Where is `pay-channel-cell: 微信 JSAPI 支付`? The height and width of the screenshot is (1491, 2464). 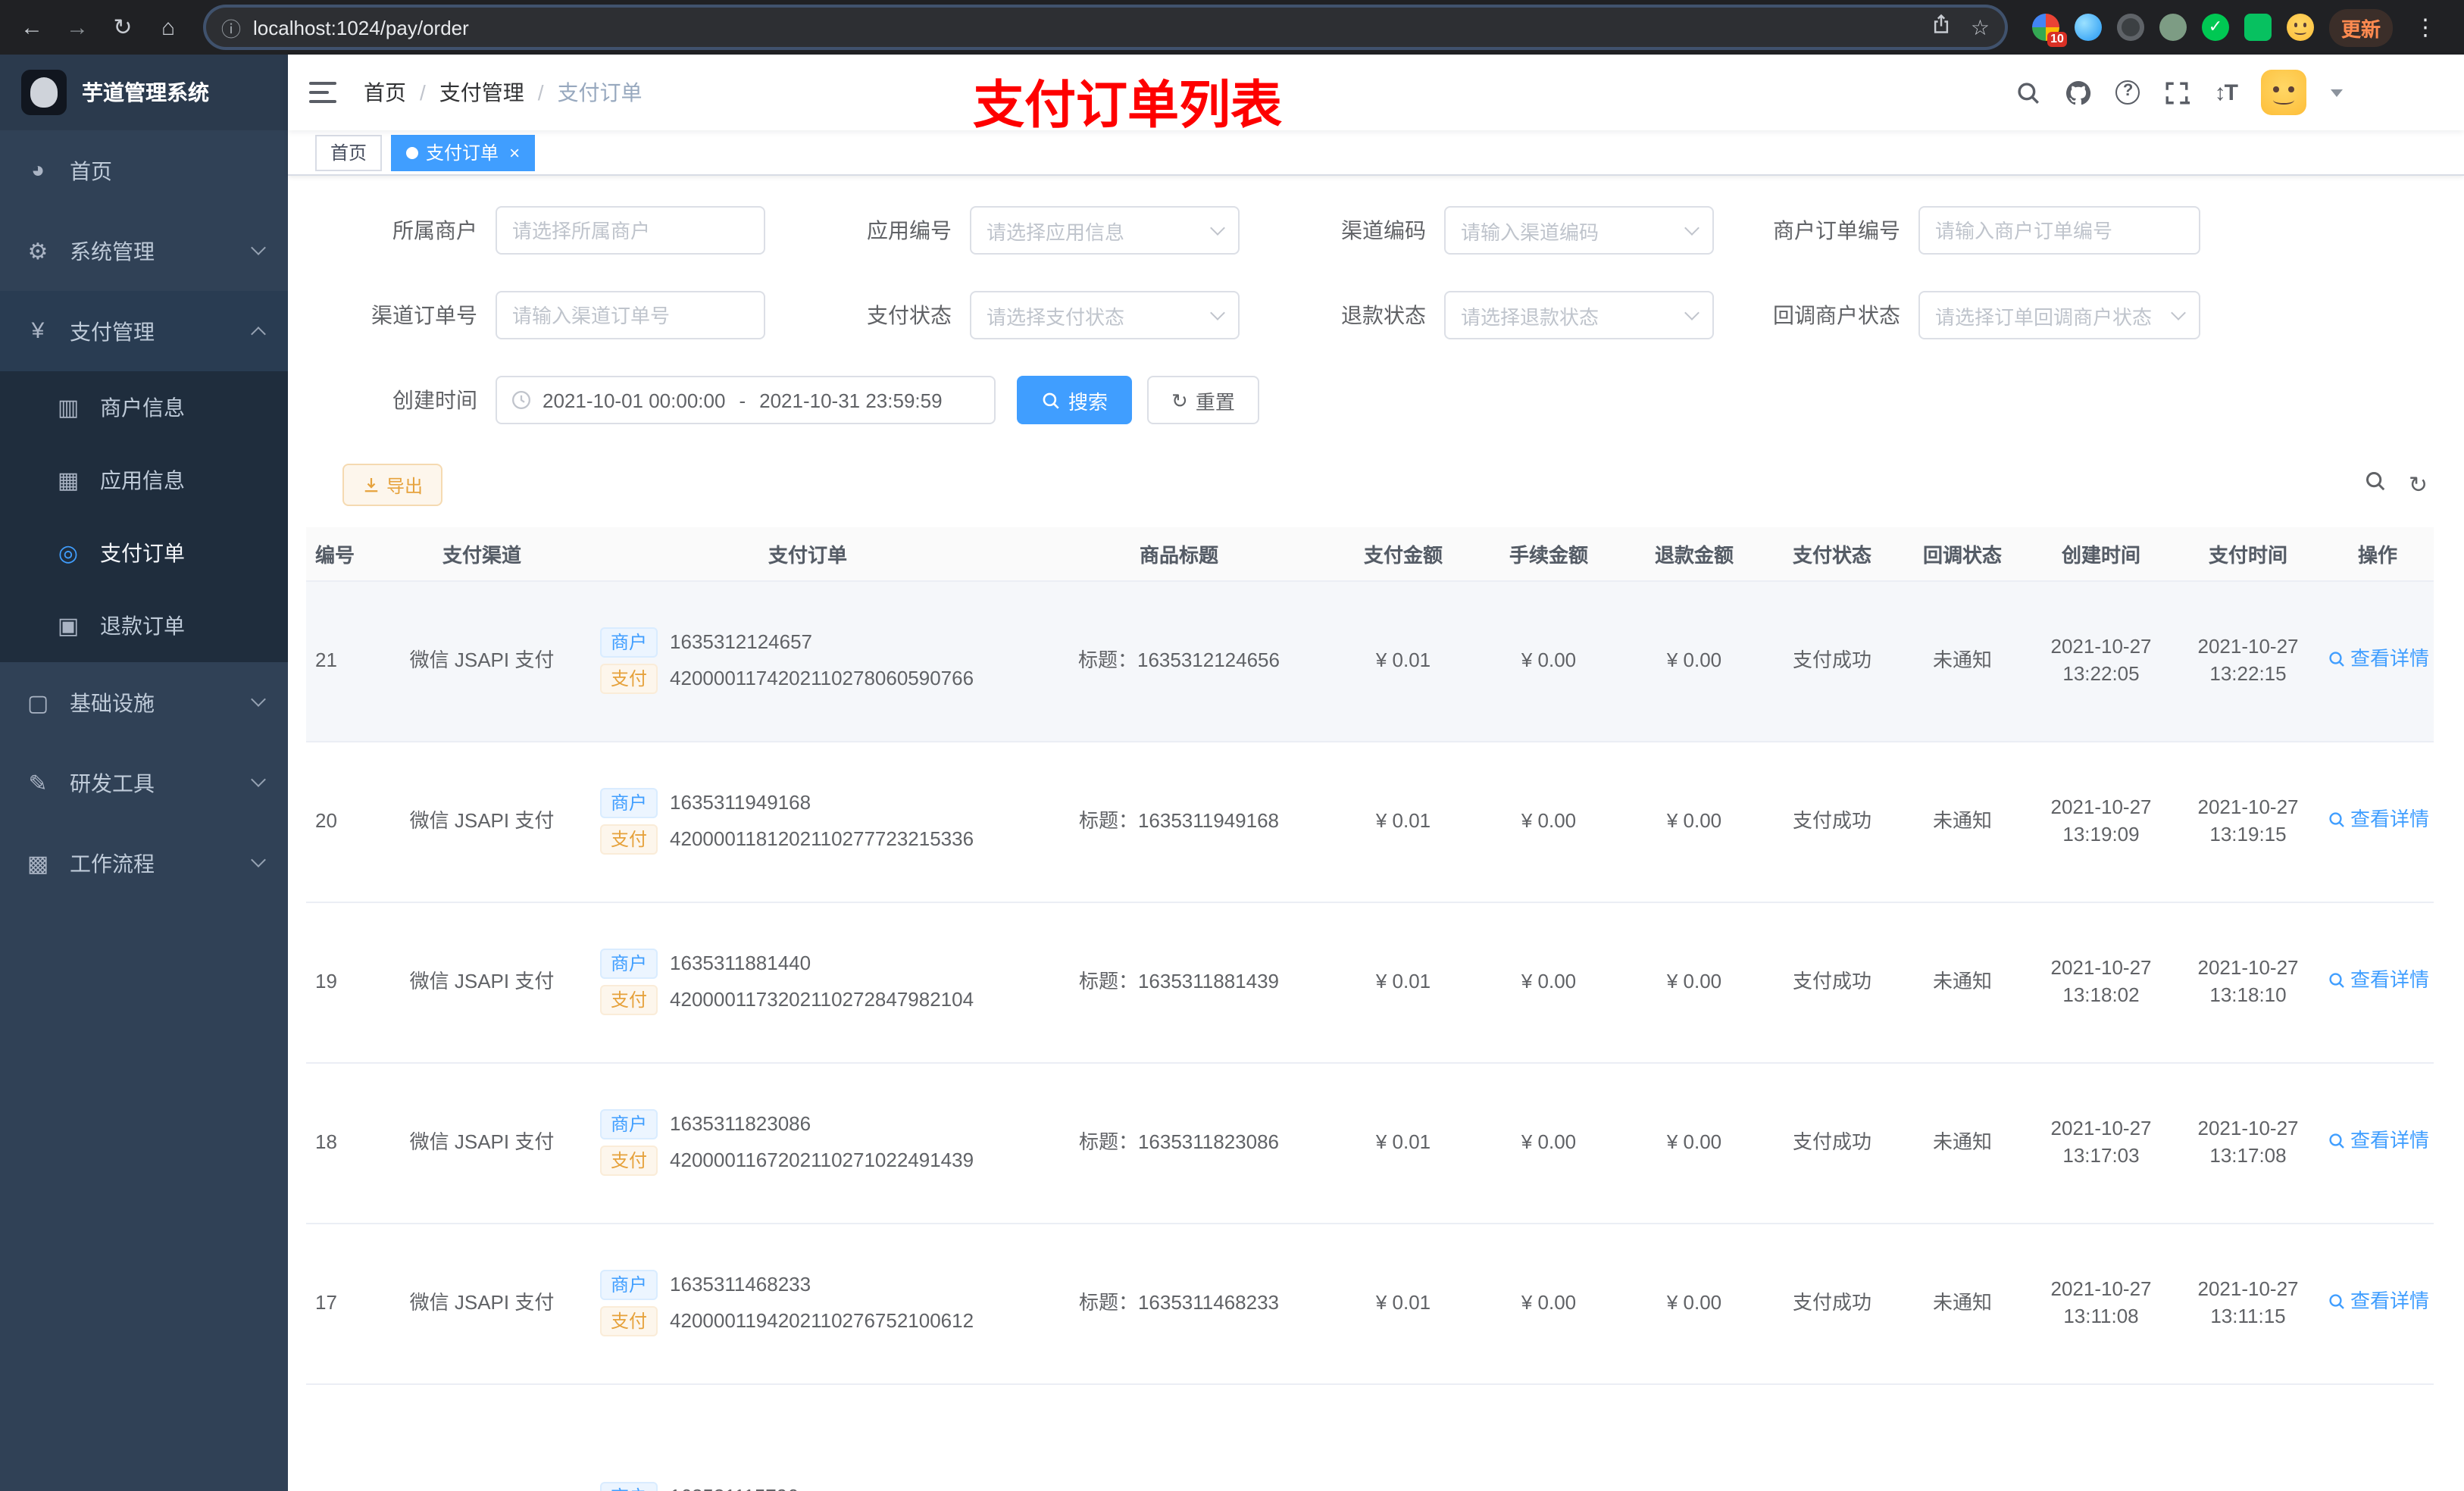
pay-channel-cell: 微信 JSAPI 支付 is located at coordinates (482, 821).